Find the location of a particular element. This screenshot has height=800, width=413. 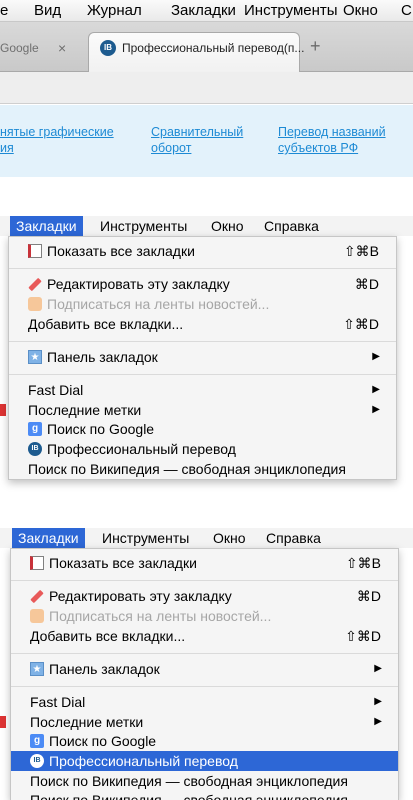

link-graphic-abbreviations: нятые графические ия is located at coordinates (57, 140).